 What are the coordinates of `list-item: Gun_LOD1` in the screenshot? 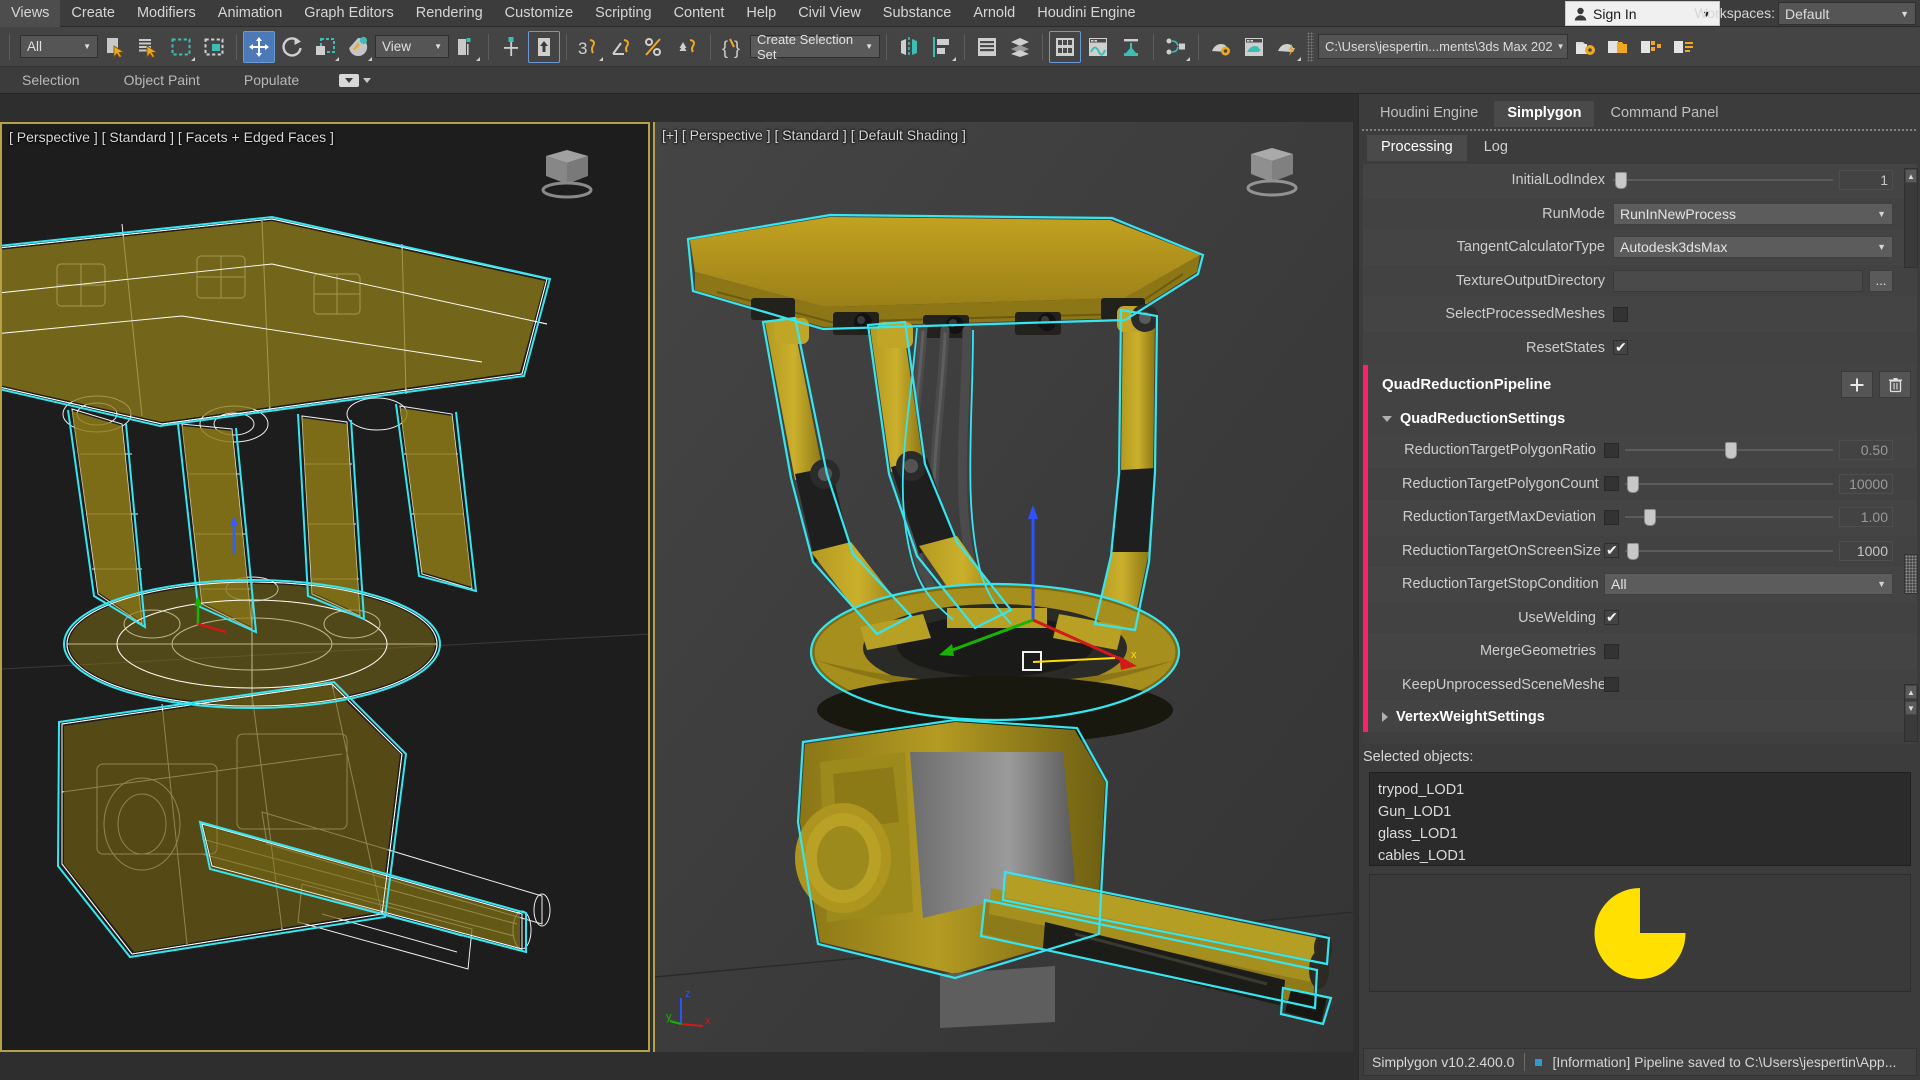 It's located at (1640, 812).